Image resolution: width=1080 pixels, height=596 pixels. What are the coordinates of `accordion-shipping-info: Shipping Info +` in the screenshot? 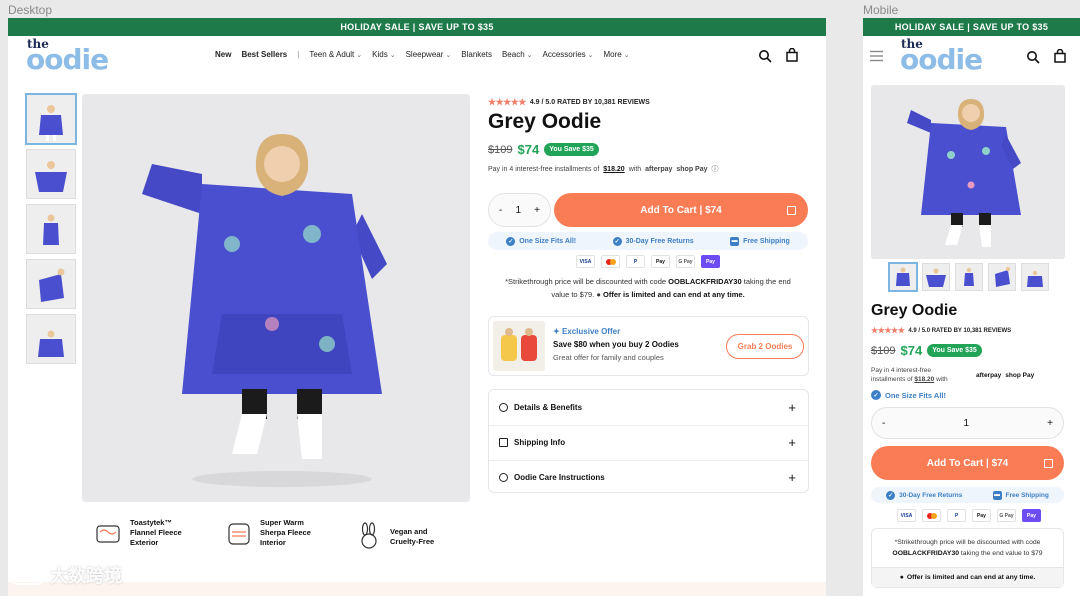 It's located at (648, 442).